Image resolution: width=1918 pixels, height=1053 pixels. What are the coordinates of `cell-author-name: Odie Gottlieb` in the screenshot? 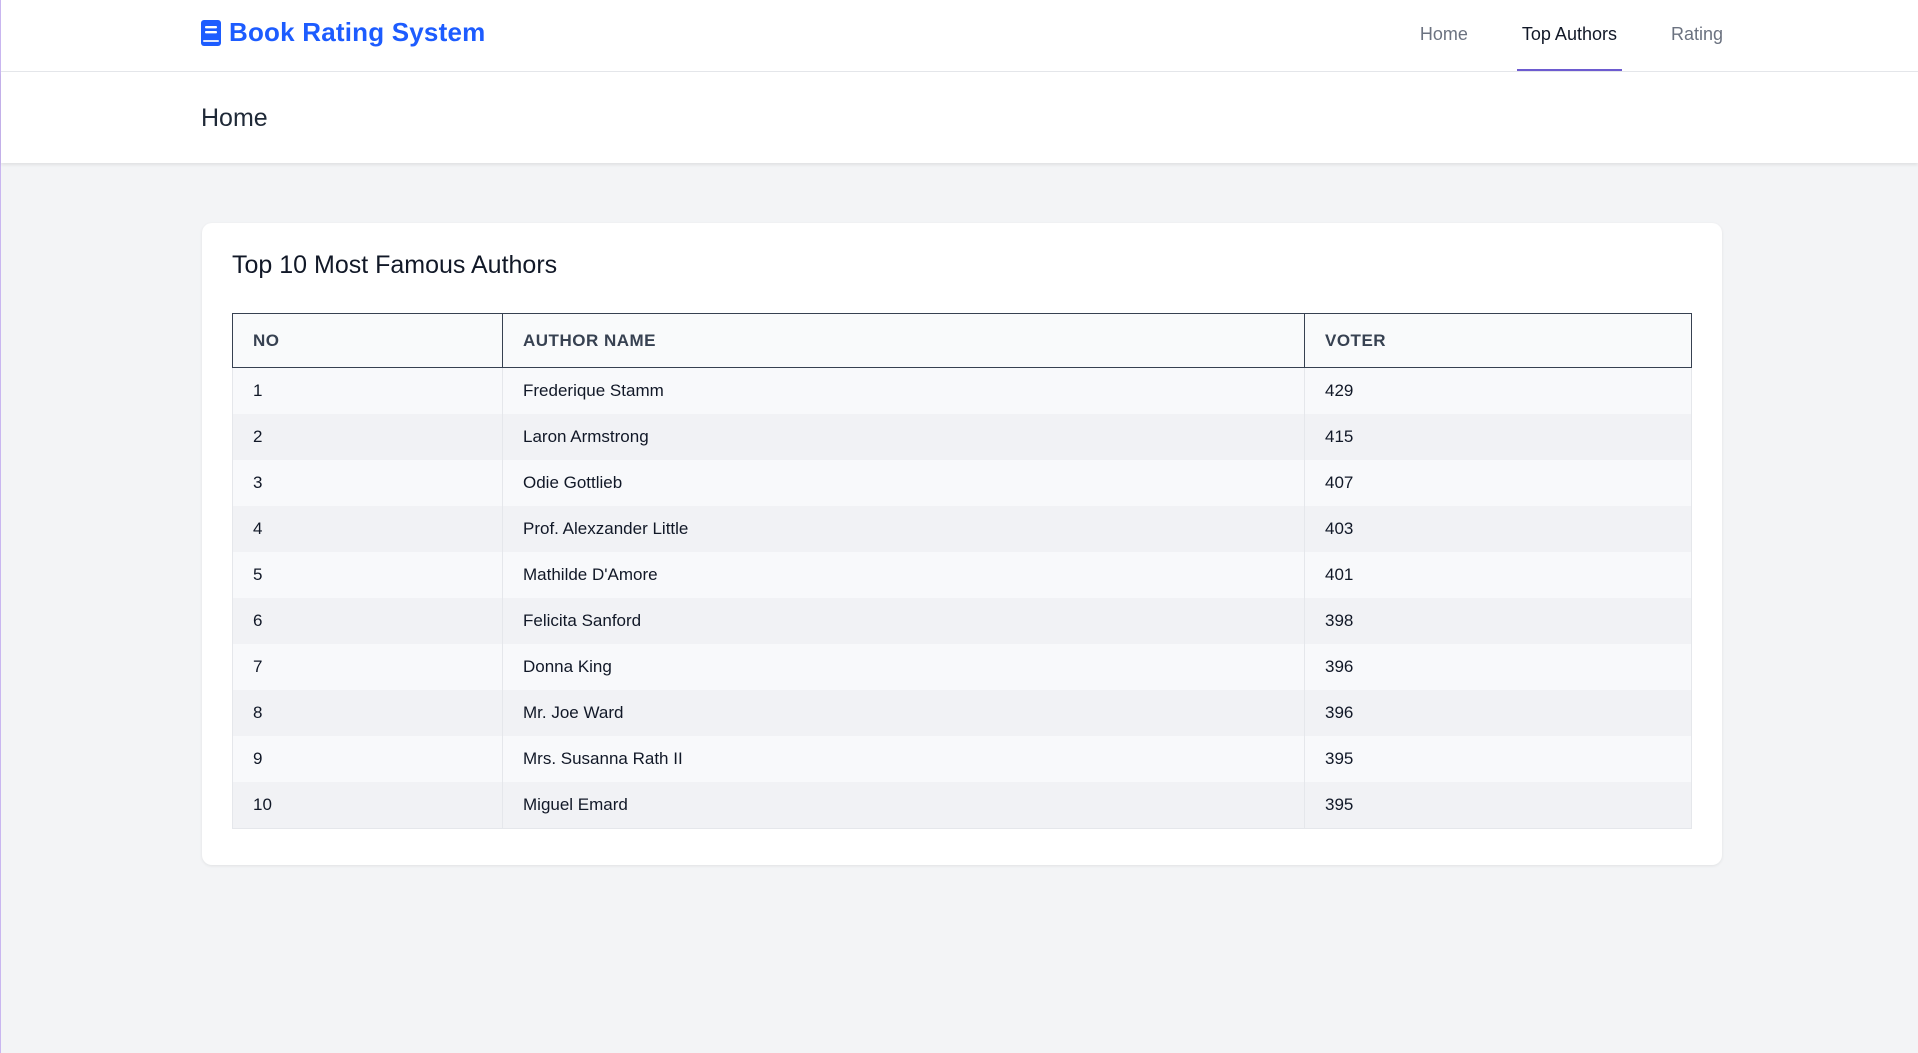 It's located at (903, 483).